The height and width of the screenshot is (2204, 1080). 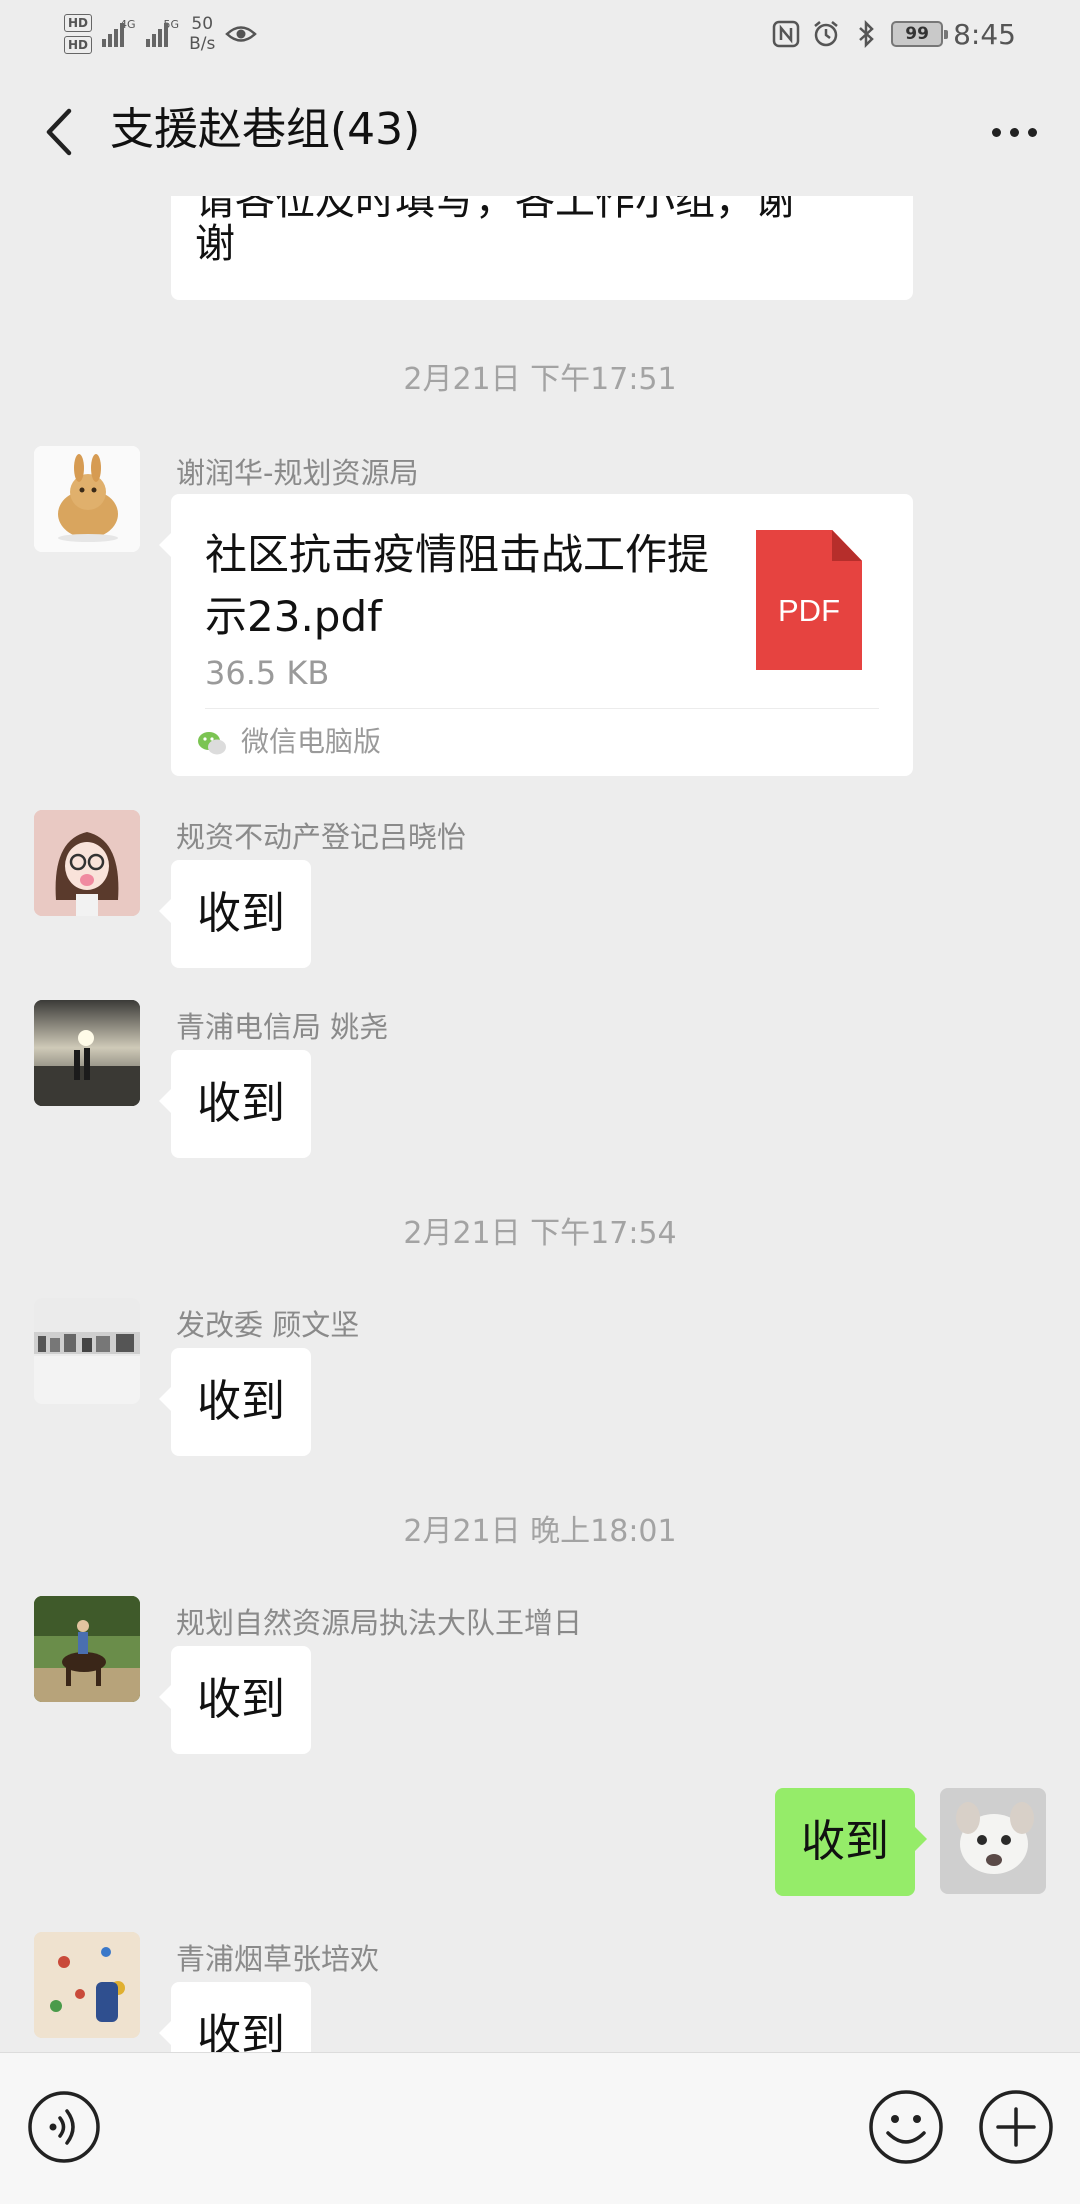 I want to click on emoji-icon, so click(x=906, y=2127).